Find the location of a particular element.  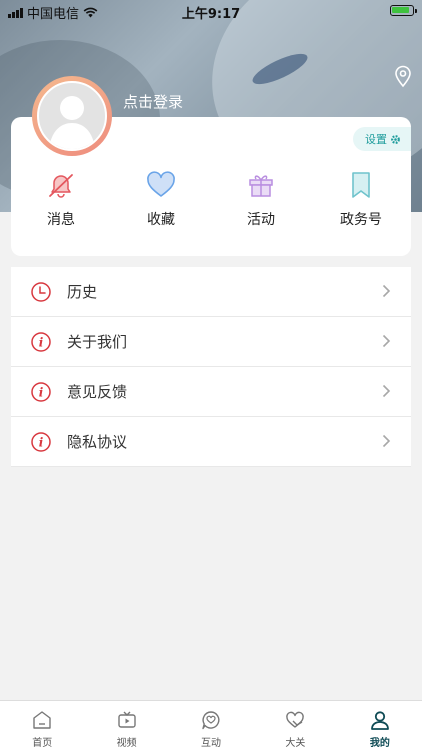

quick-actions: 消息 收藏 活动 政务号 is located at coordinates (211, 199).